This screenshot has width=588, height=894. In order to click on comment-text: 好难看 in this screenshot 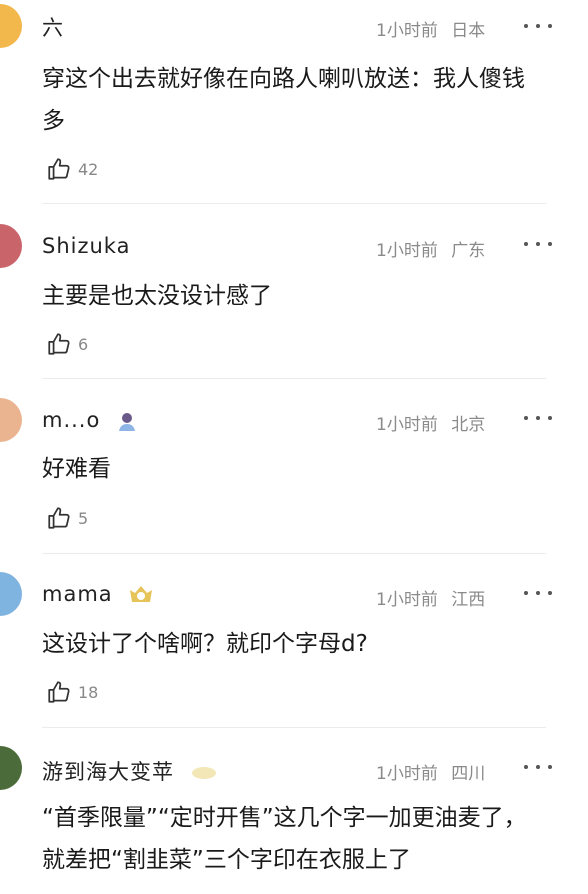, I will do `click(76, 469)`.